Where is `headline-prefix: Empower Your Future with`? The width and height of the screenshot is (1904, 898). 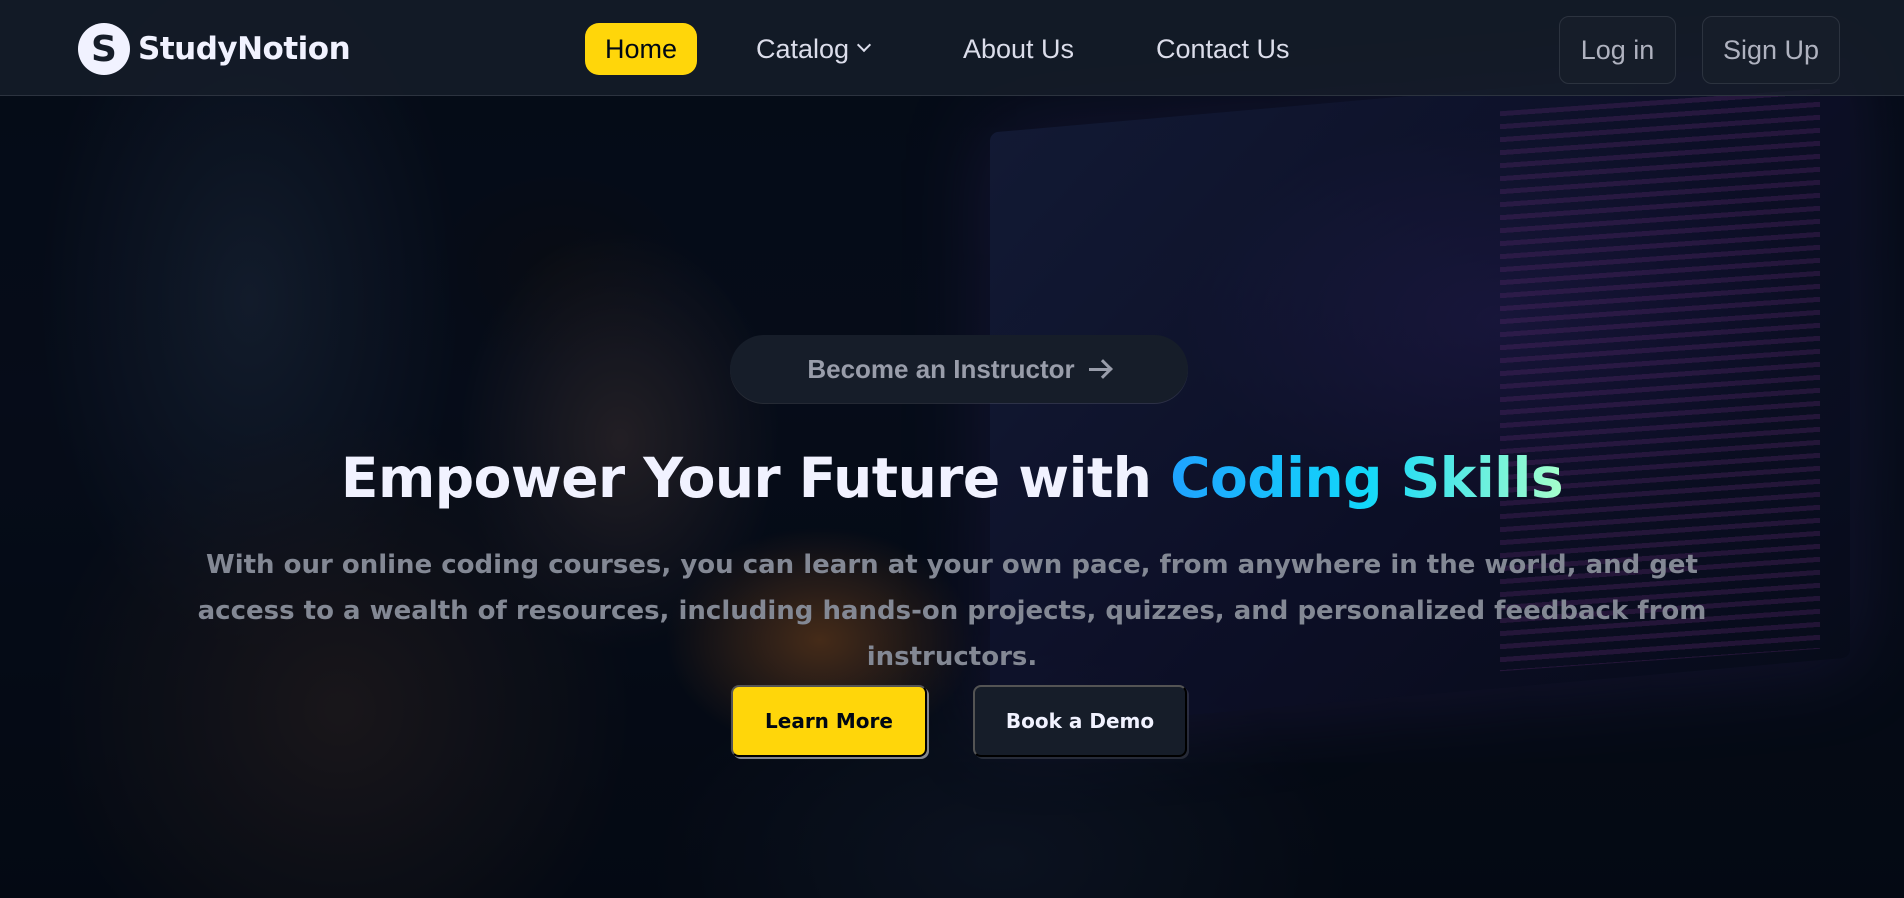 headline-prefix: Empower Your Future with is located at coordinates (755, 478).